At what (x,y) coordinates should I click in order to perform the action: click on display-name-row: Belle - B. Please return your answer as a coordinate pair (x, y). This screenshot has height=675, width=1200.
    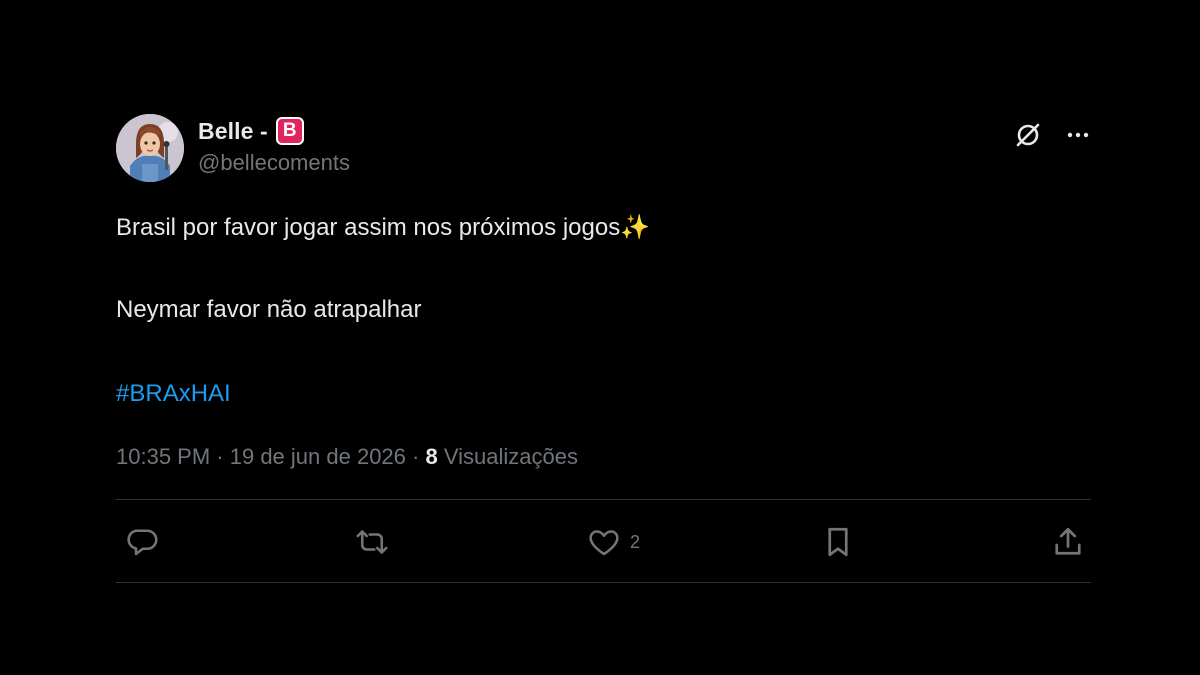
    Looking at the image, I should click on (274, 131).